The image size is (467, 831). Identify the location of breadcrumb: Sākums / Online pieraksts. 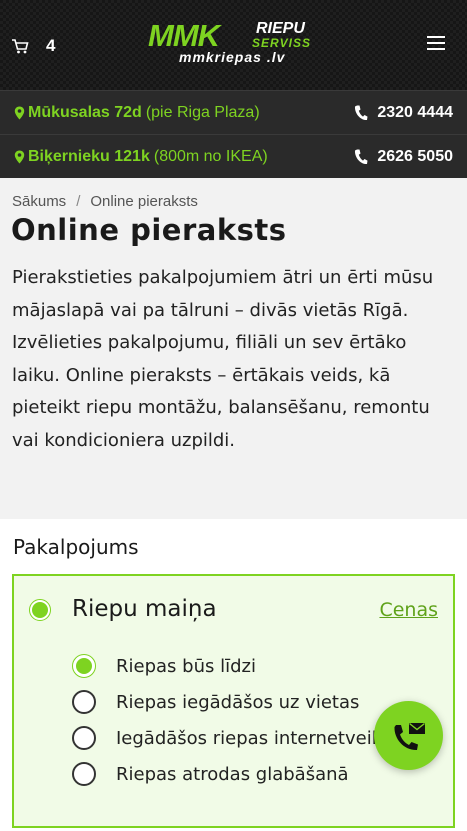
(105, 201).